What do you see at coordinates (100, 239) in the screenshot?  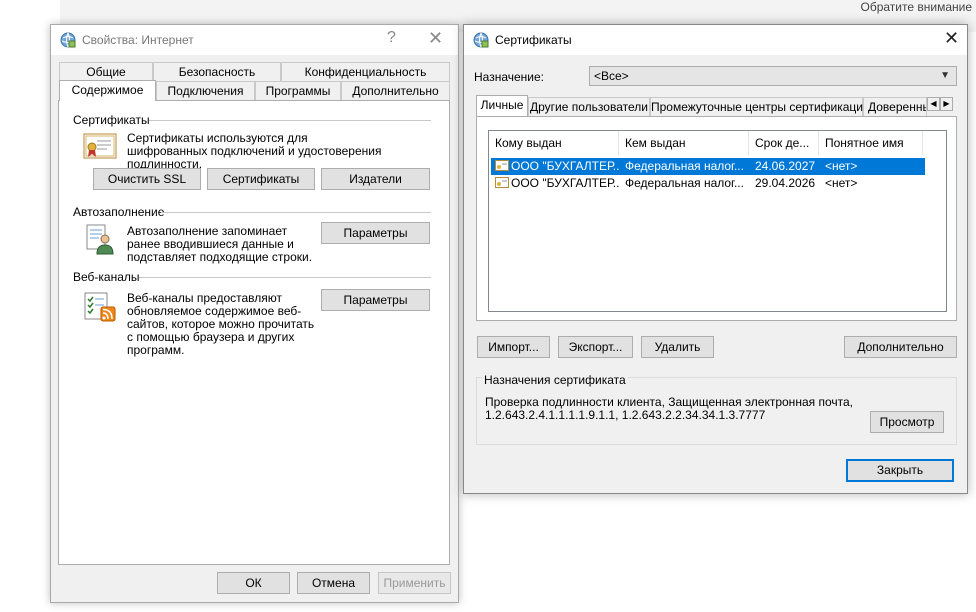 I see `autocomplete-icon` at bounding box center [100, 239].